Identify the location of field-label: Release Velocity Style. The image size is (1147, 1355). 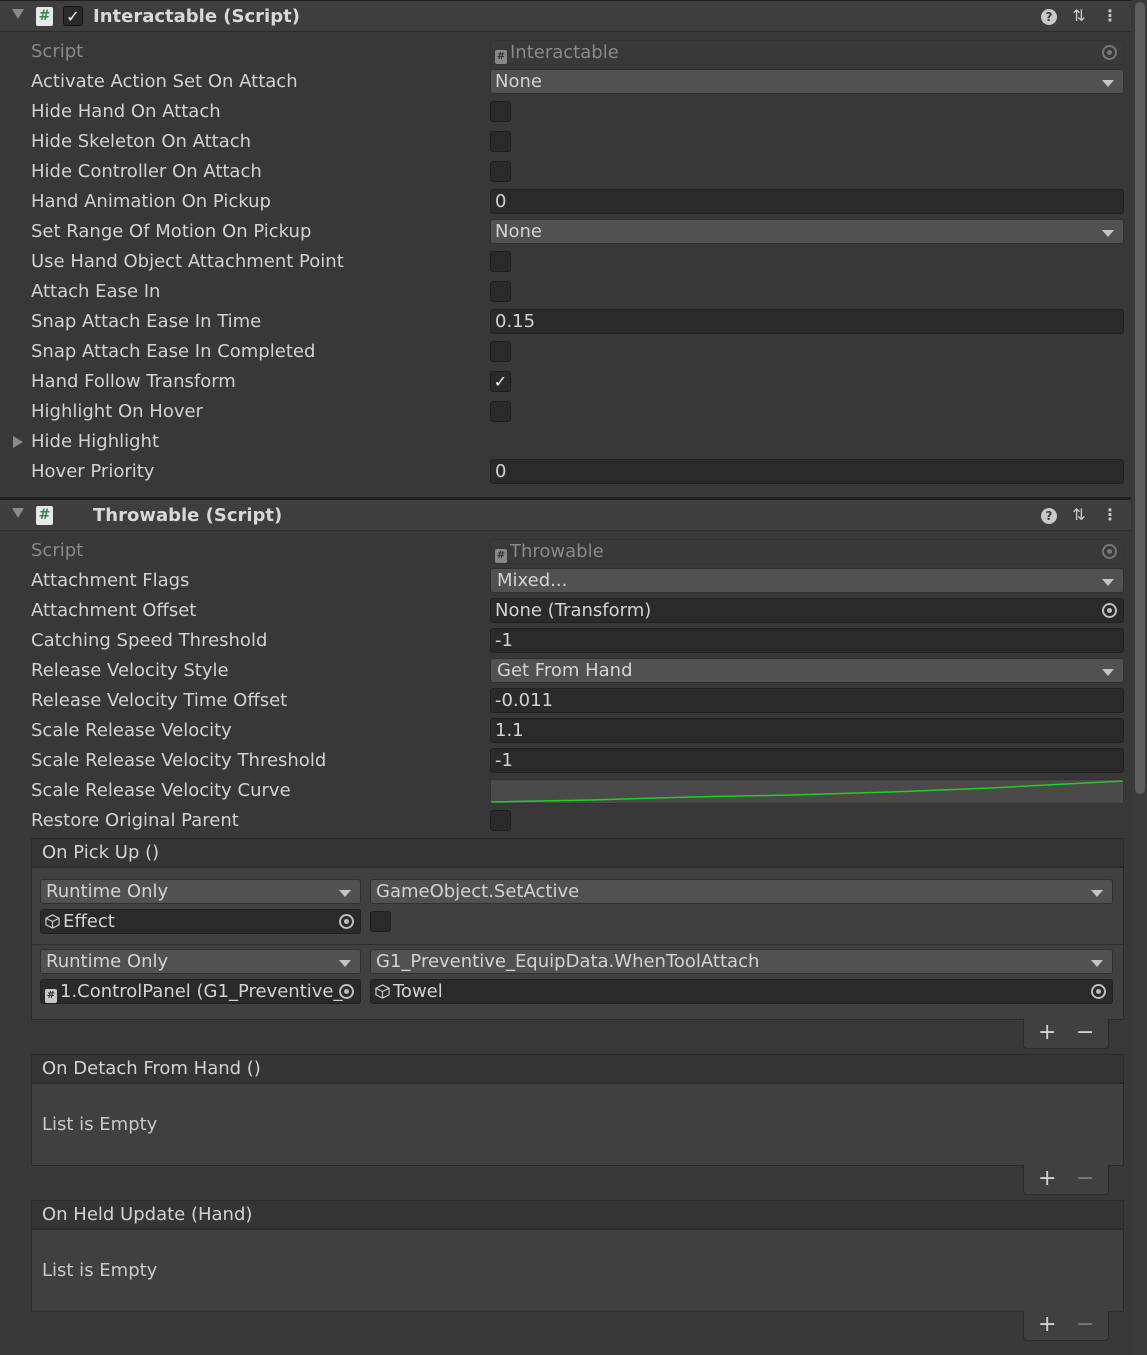
(130, 670).